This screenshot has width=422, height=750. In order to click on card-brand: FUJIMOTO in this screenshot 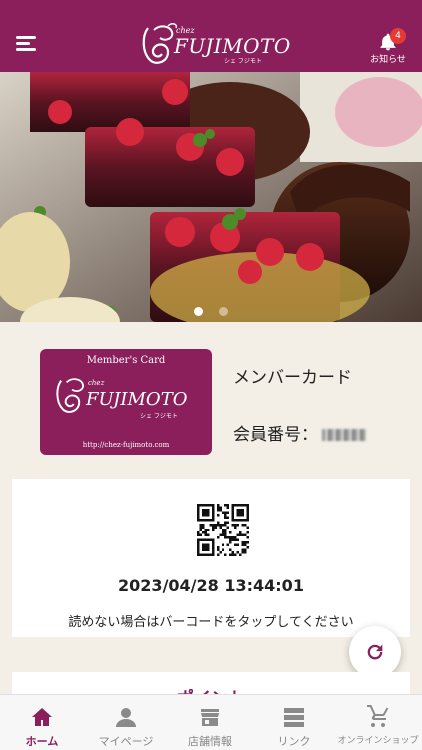, I will do `click(137, 399)`.